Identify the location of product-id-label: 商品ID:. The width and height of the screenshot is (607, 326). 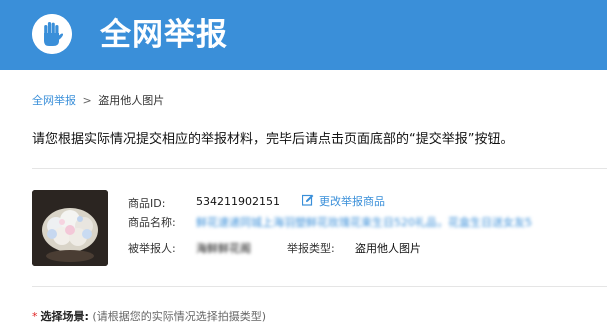
(147, 203).